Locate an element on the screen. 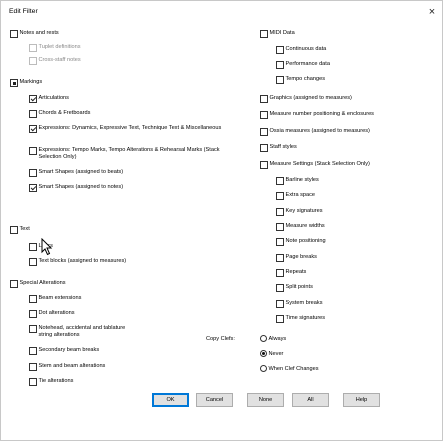 This screenshot has height=441, width=443. special-alterations-checkbox: Special Alterations is located at coordinates (38, 284).